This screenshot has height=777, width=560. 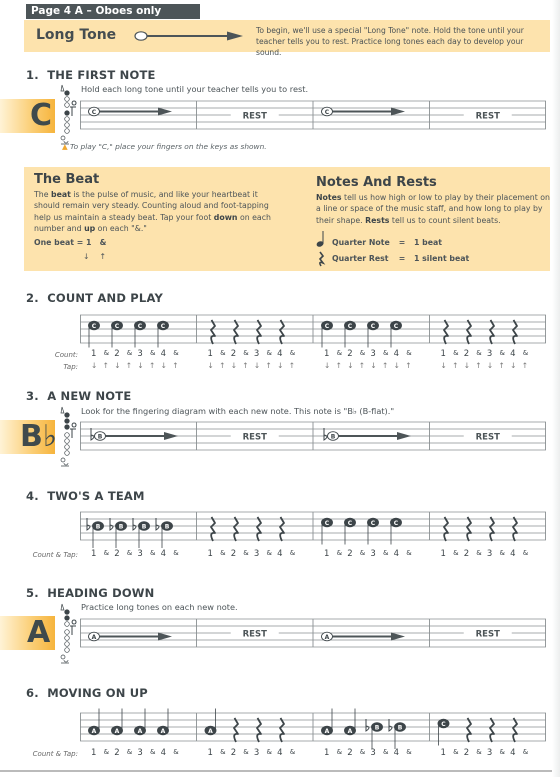 I want to click on exercise-number: 4., so click(x=32, y=496).